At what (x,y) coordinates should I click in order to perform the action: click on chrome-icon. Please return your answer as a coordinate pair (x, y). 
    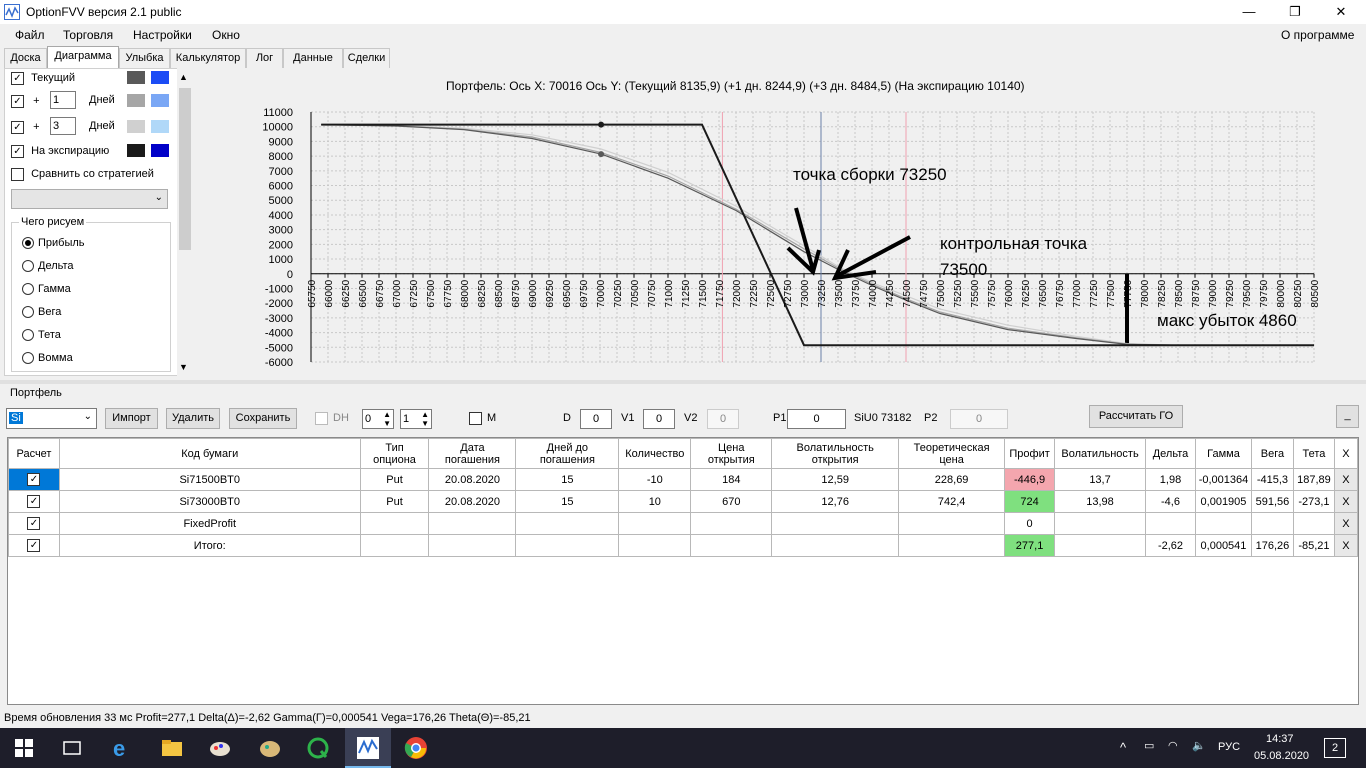
    Looking at the image, I should click on (416, 748).